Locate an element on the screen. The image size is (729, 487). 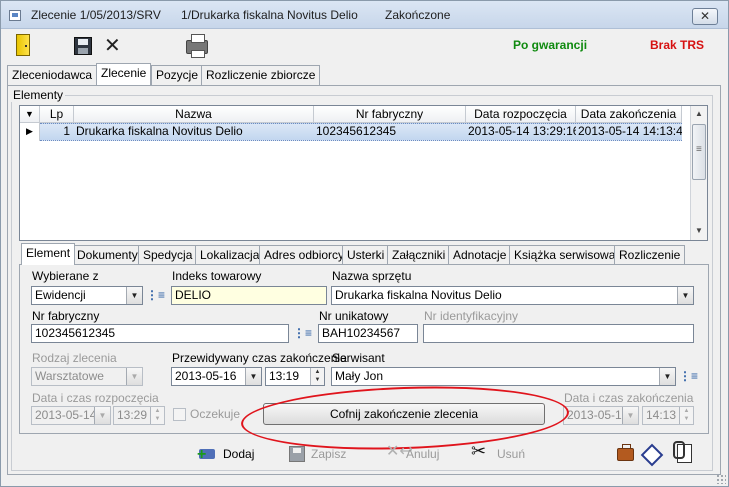
tab-pozycje: Pozycje is located at coordinates (177, 75).